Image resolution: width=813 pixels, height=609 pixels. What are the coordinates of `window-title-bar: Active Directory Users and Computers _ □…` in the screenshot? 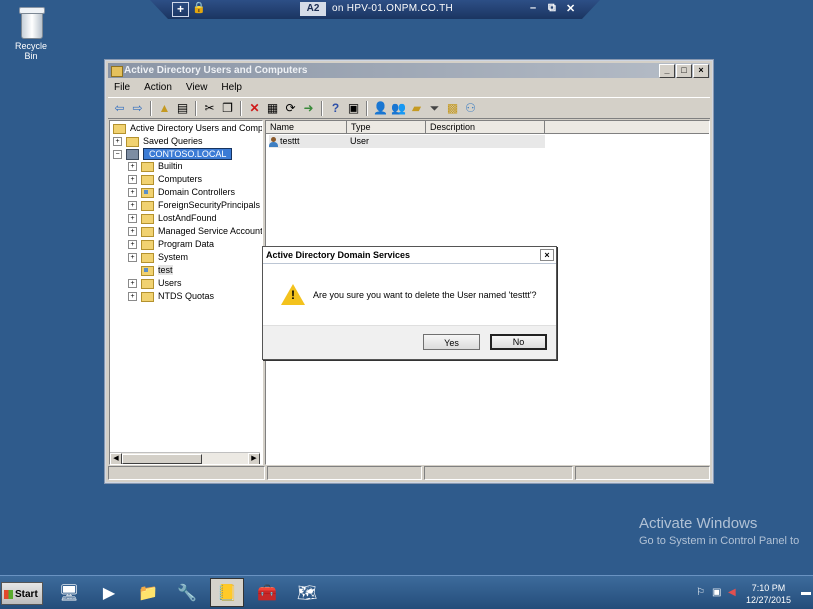 It's located at (409, 70).